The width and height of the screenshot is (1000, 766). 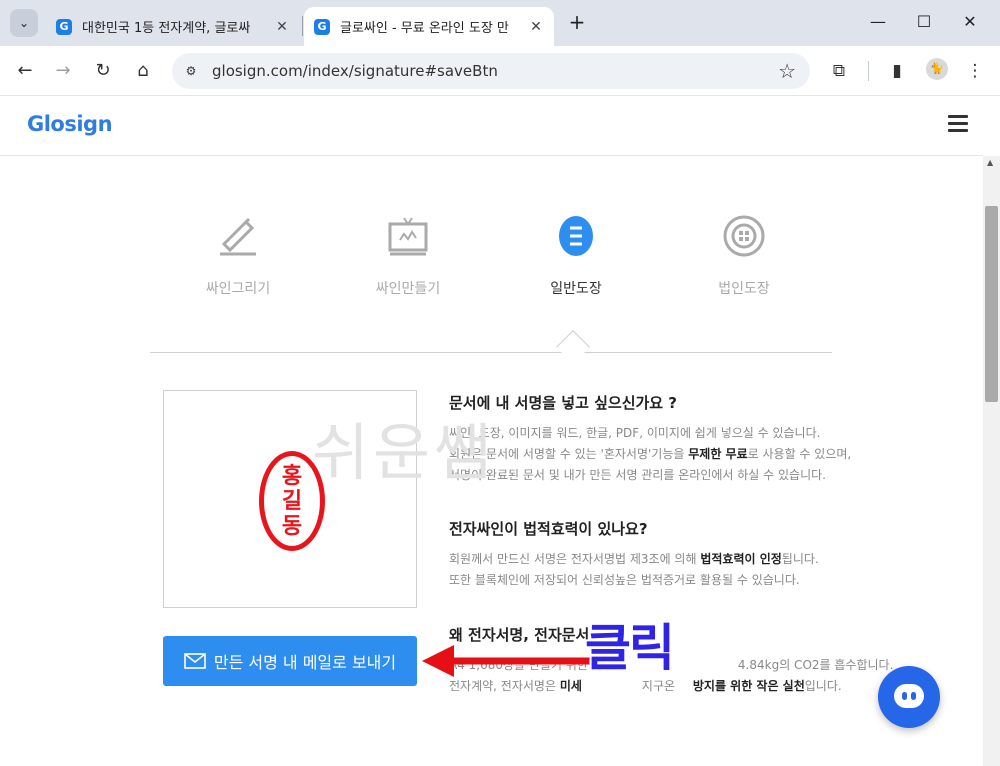 What do you see at coordinates (491, 126) in the screenshot?
I see `site-header: Glosign` at bounding box center [491, 126].